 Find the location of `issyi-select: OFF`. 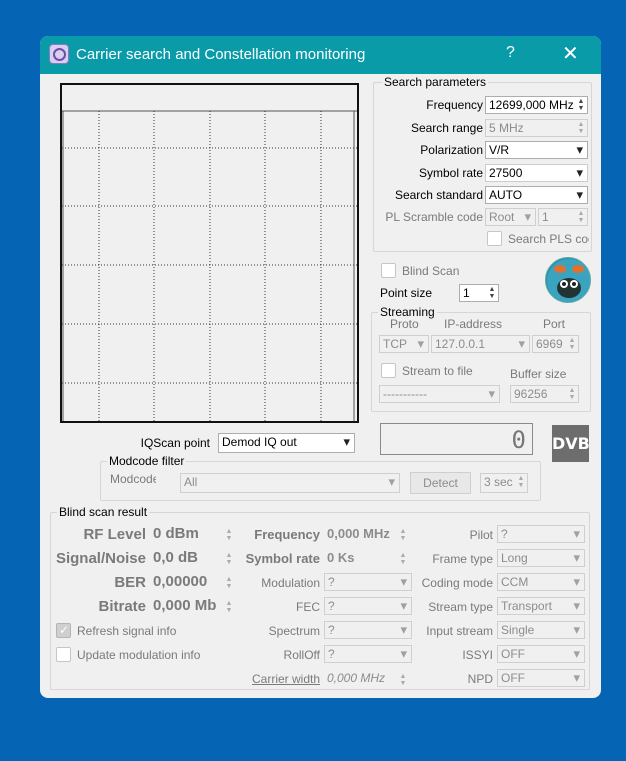

issyi-select: OFF is located at coordinates (541, 654).